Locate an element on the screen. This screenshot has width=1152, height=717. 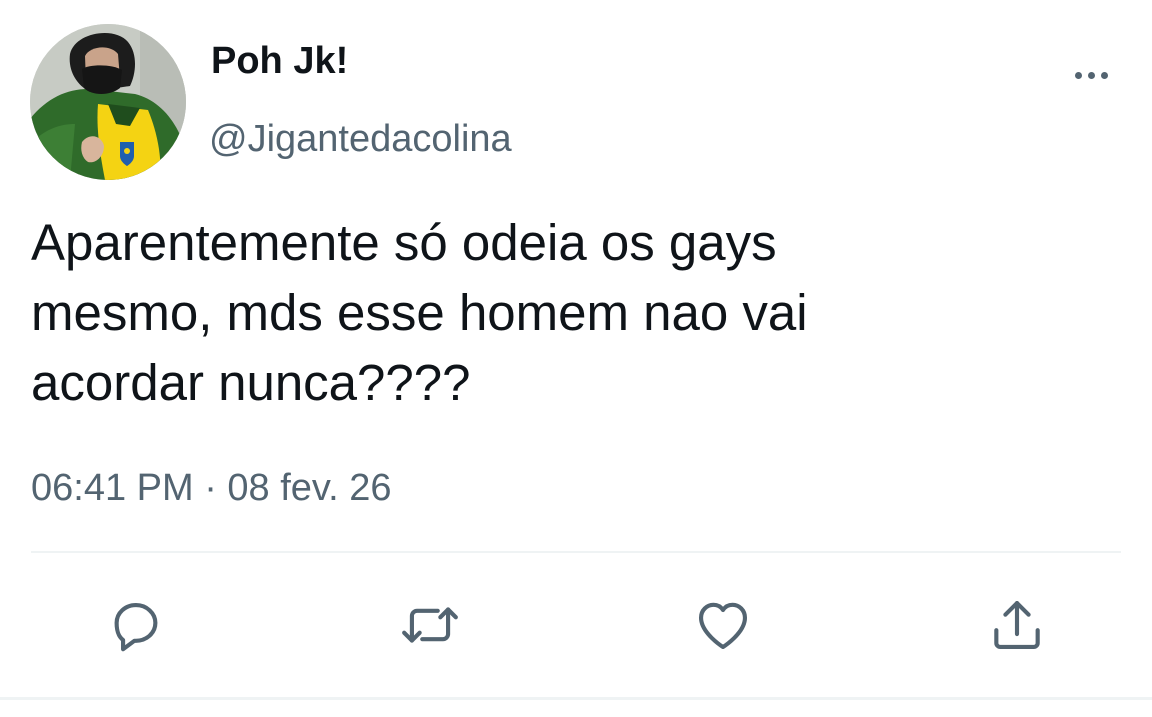
more-options-button is located at coordinates (1091, 75).